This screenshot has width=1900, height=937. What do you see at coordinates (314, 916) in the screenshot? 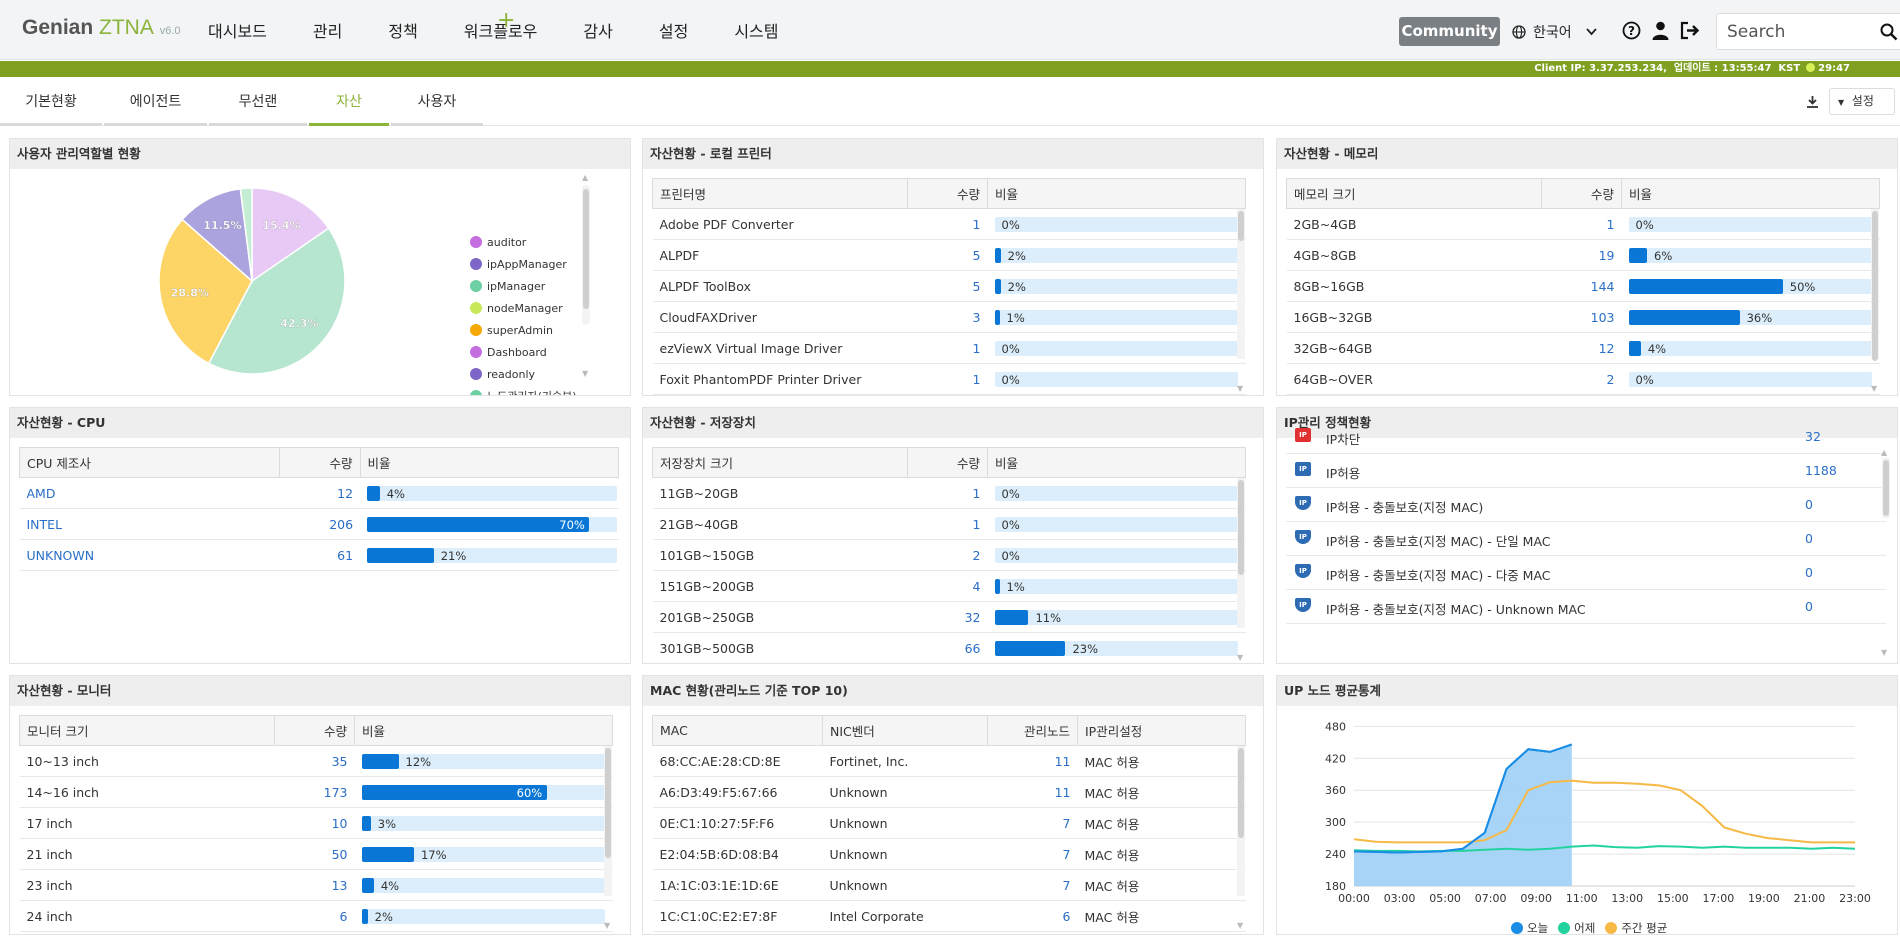
I see `row-count: 6` at bounding box center [314, 916].